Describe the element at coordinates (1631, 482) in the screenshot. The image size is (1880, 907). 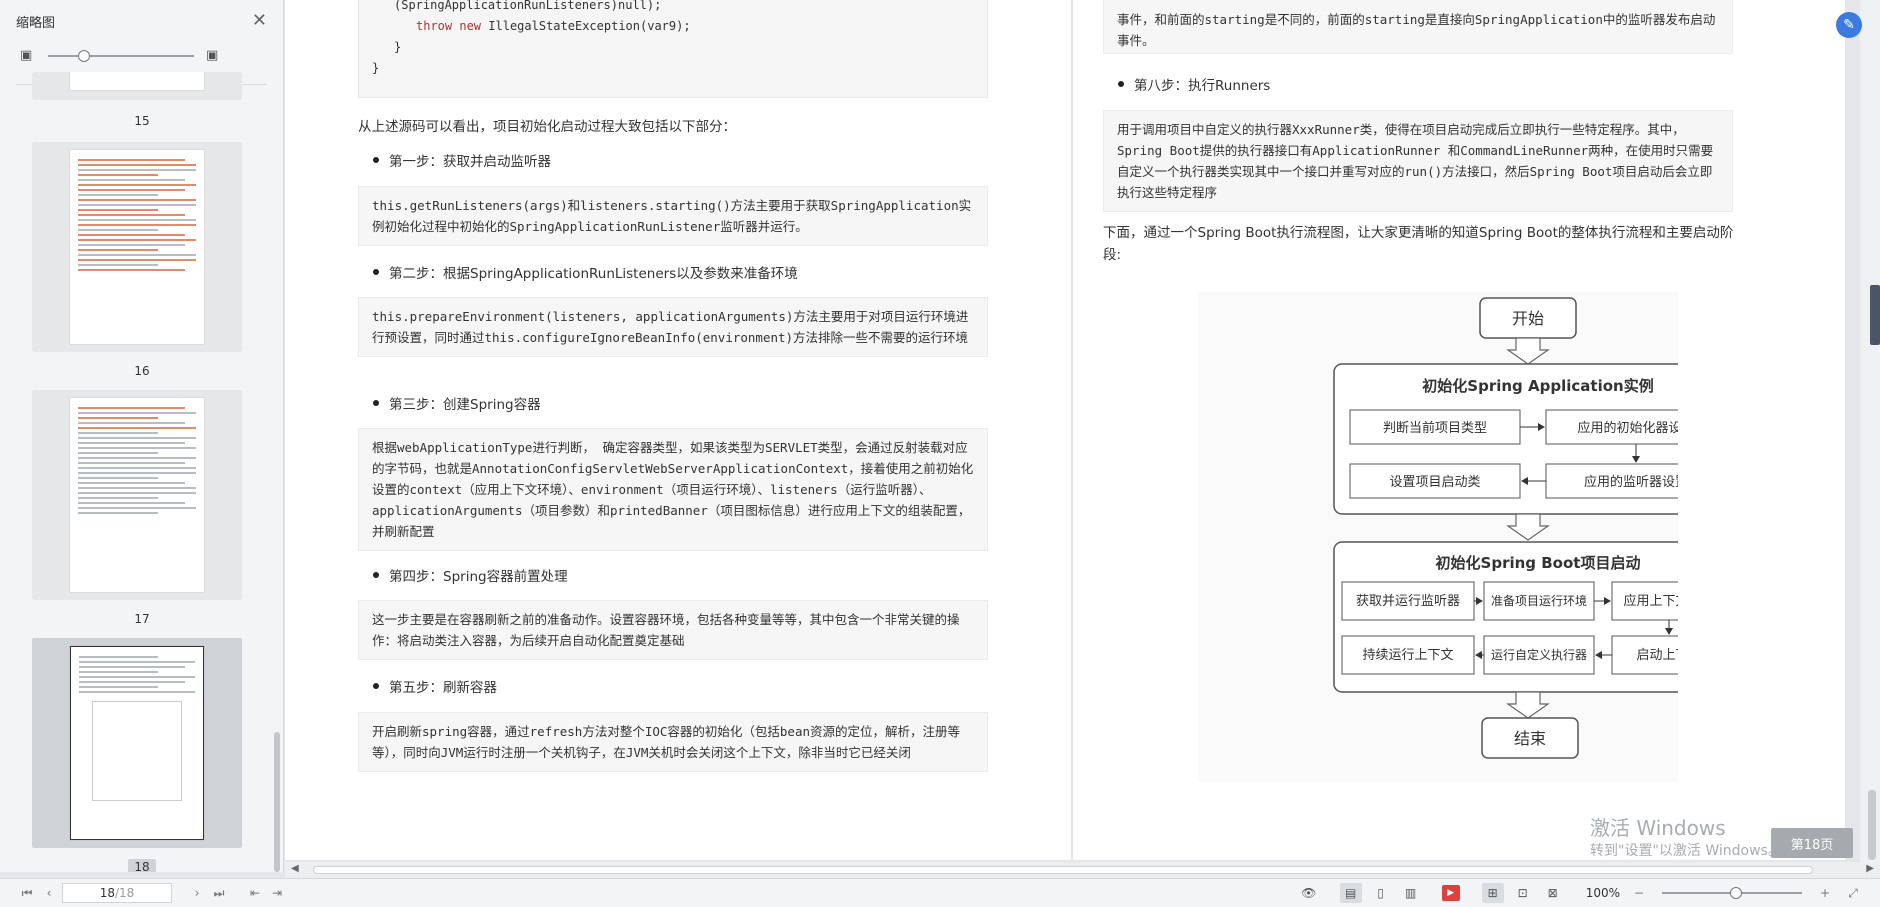
I see `flow-box-label: 应用的监听器设置` at that location.